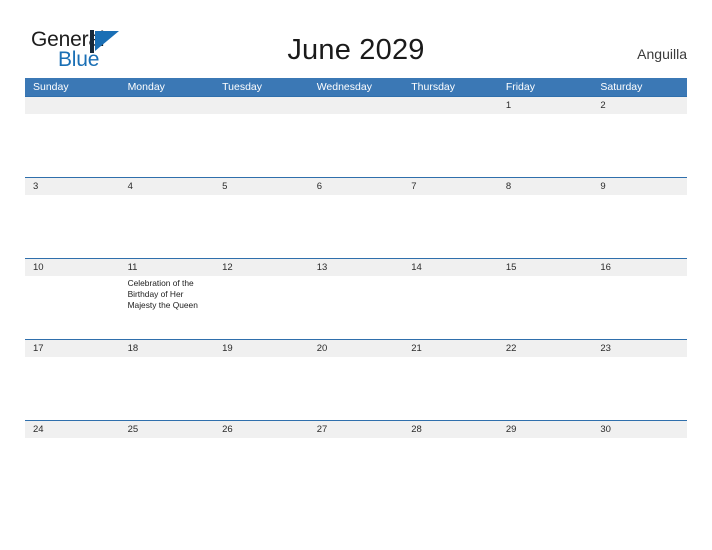  Describe the element at coordinates (639, 267) in the screenshot. I see `day-number: 16` at that location.